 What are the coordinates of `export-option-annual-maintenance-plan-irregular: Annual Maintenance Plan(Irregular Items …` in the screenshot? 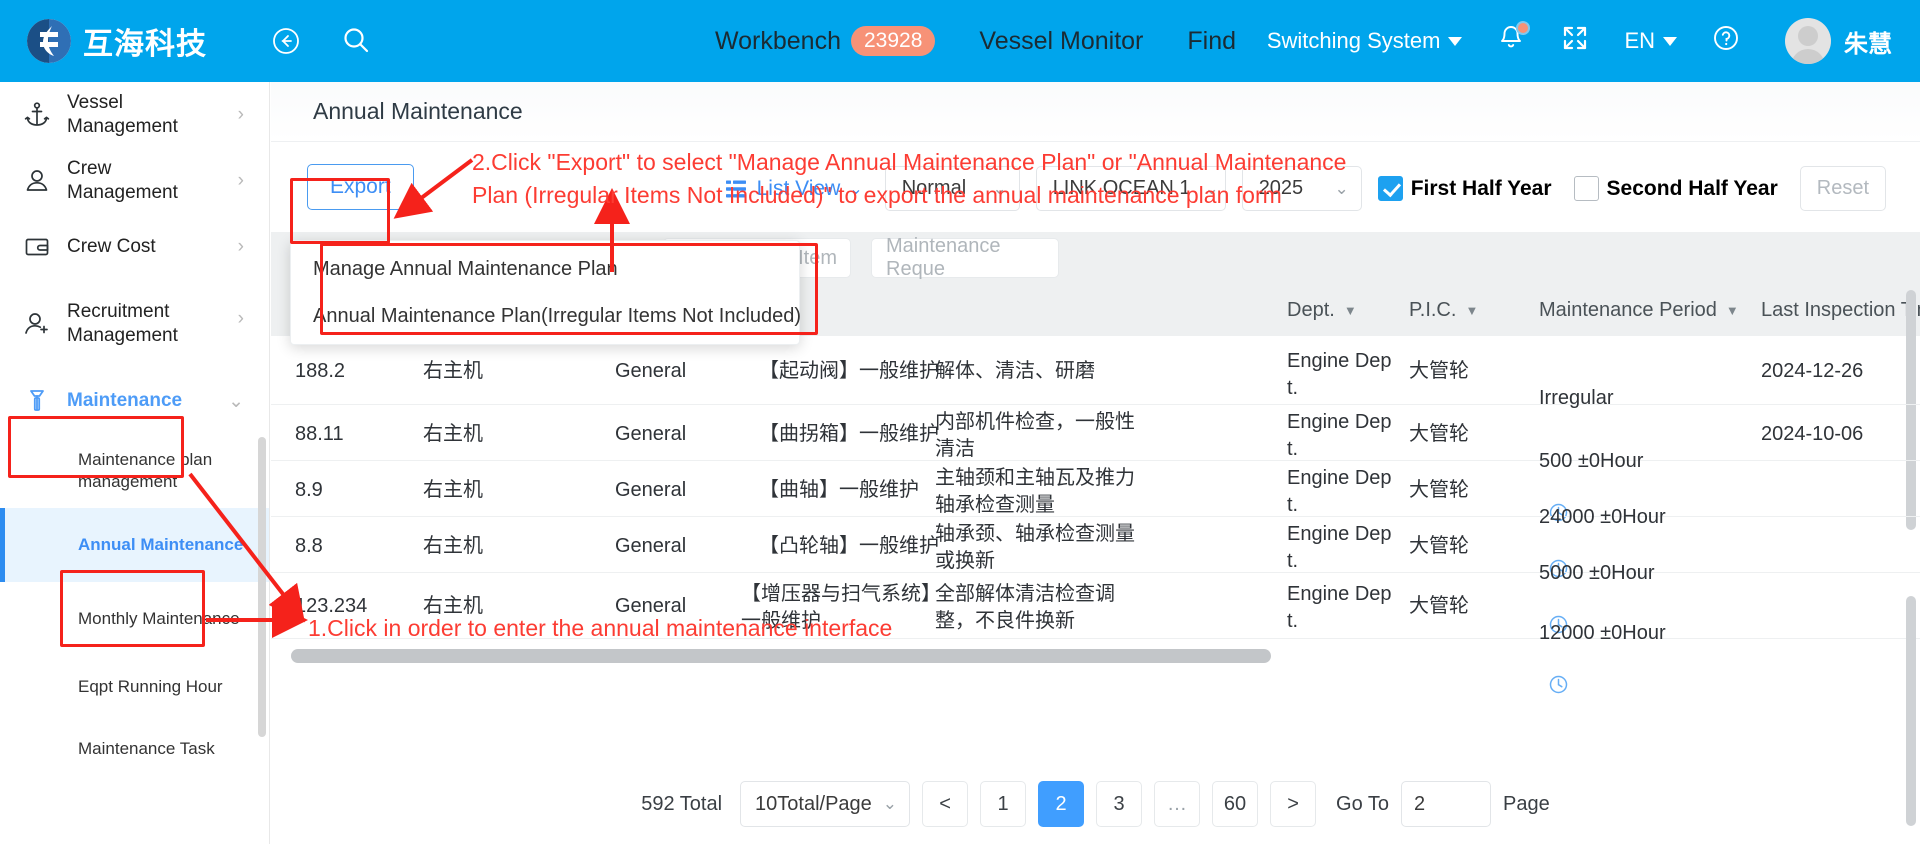 It's located at (557, 316).